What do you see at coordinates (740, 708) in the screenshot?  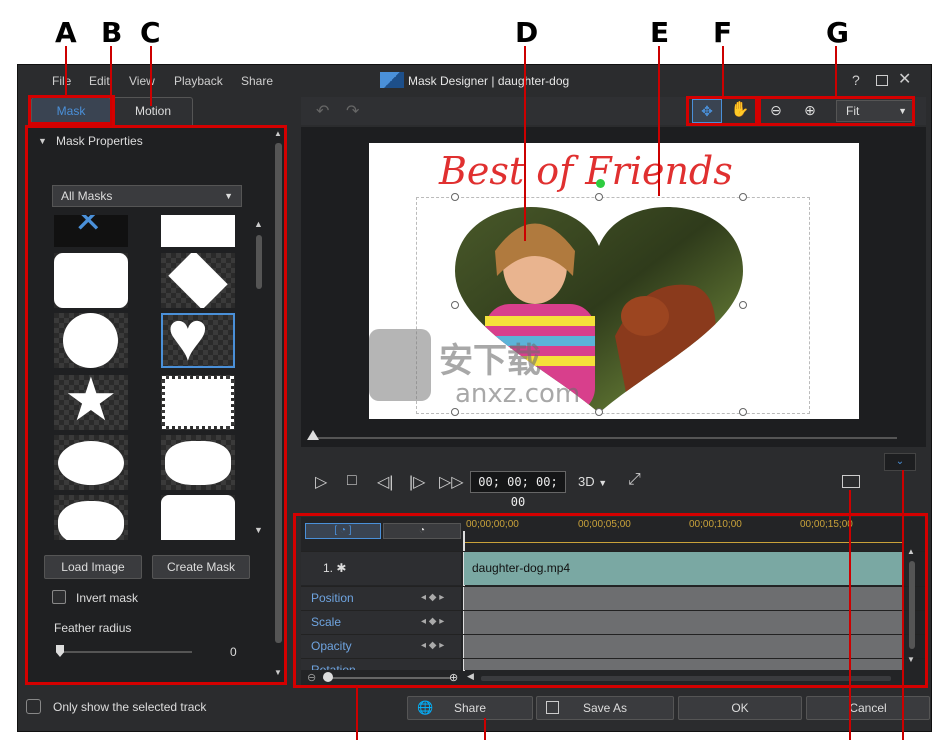 I see `ok-button: OK` at bounding box center [740, 708].